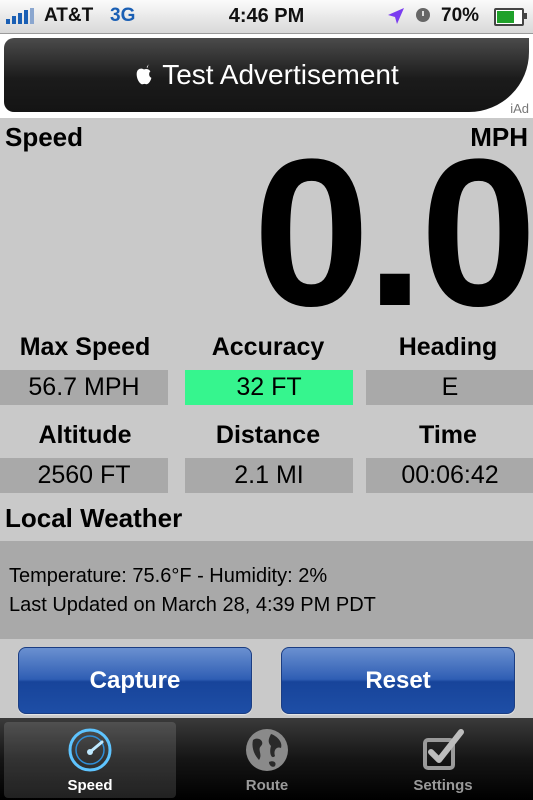 The height and width of the screenshot is (800, 533). Describe the element at coordinates (269, 387) in the screenshot. I see `accuracy-value: 32 FT` at that location.